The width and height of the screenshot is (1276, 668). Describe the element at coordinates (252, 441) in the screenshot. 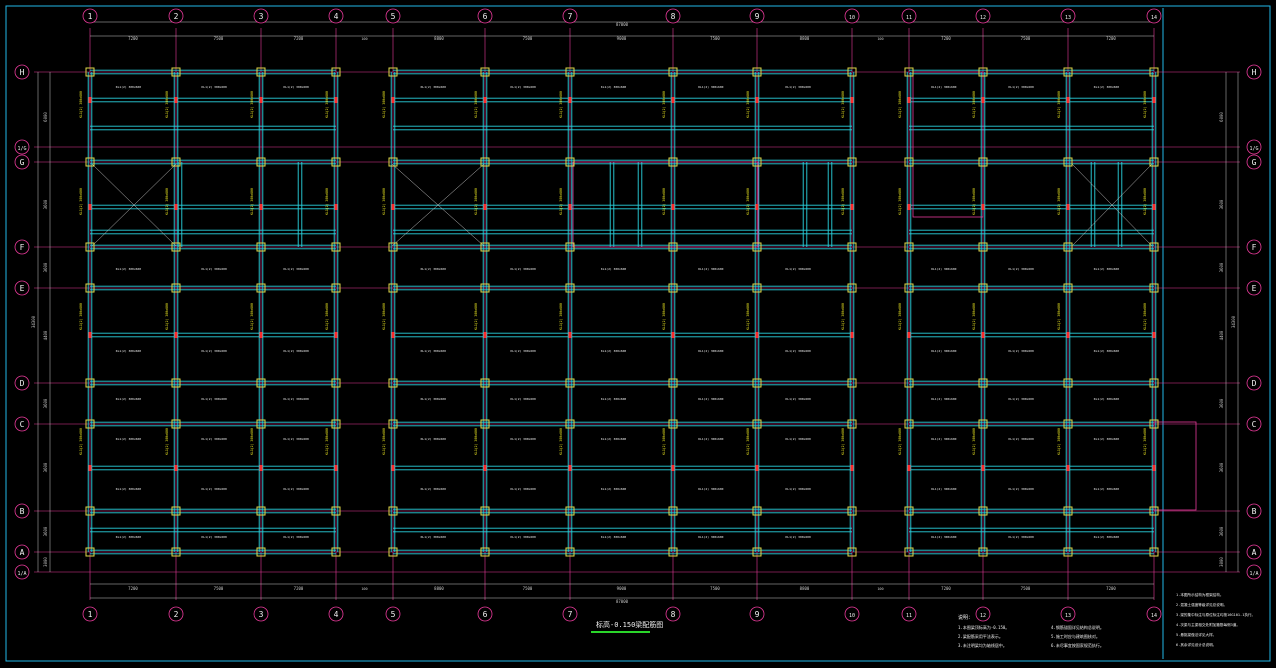

I see `yellow-label-2-3: KL1(2) 300x600` at that location.